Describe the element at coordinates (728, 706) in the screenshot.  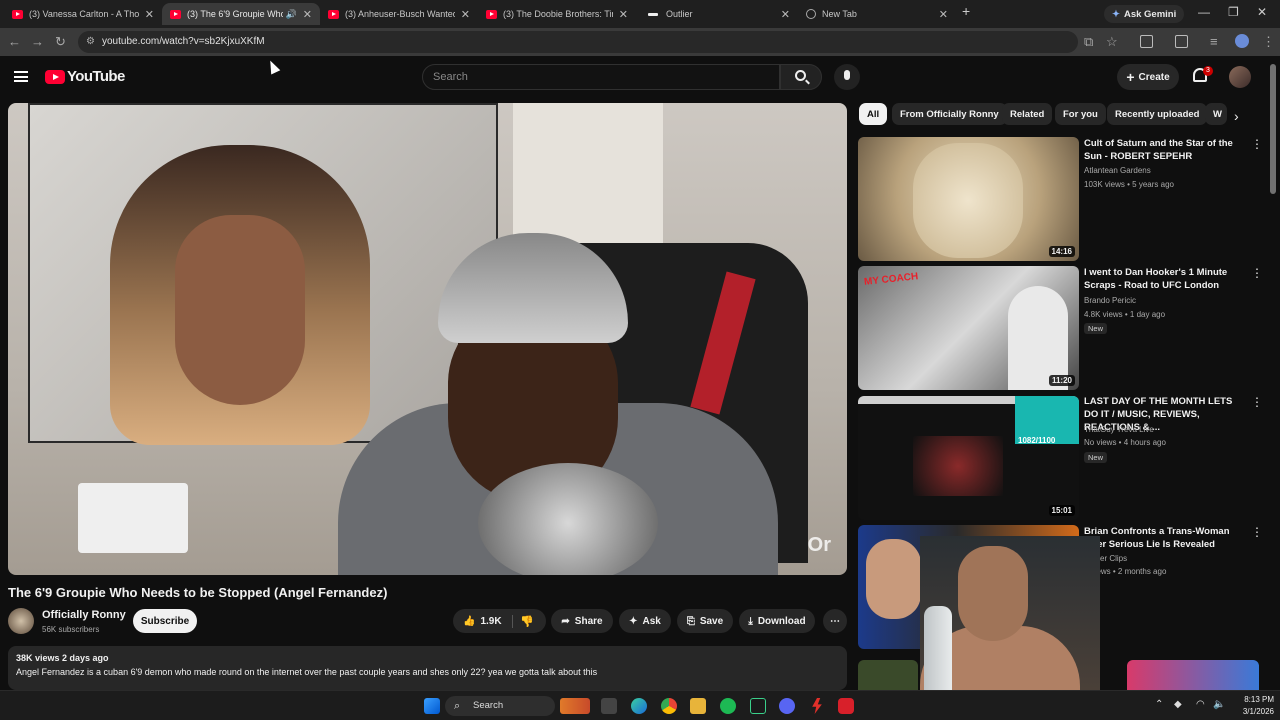
I see `spotify-icon` at that location.